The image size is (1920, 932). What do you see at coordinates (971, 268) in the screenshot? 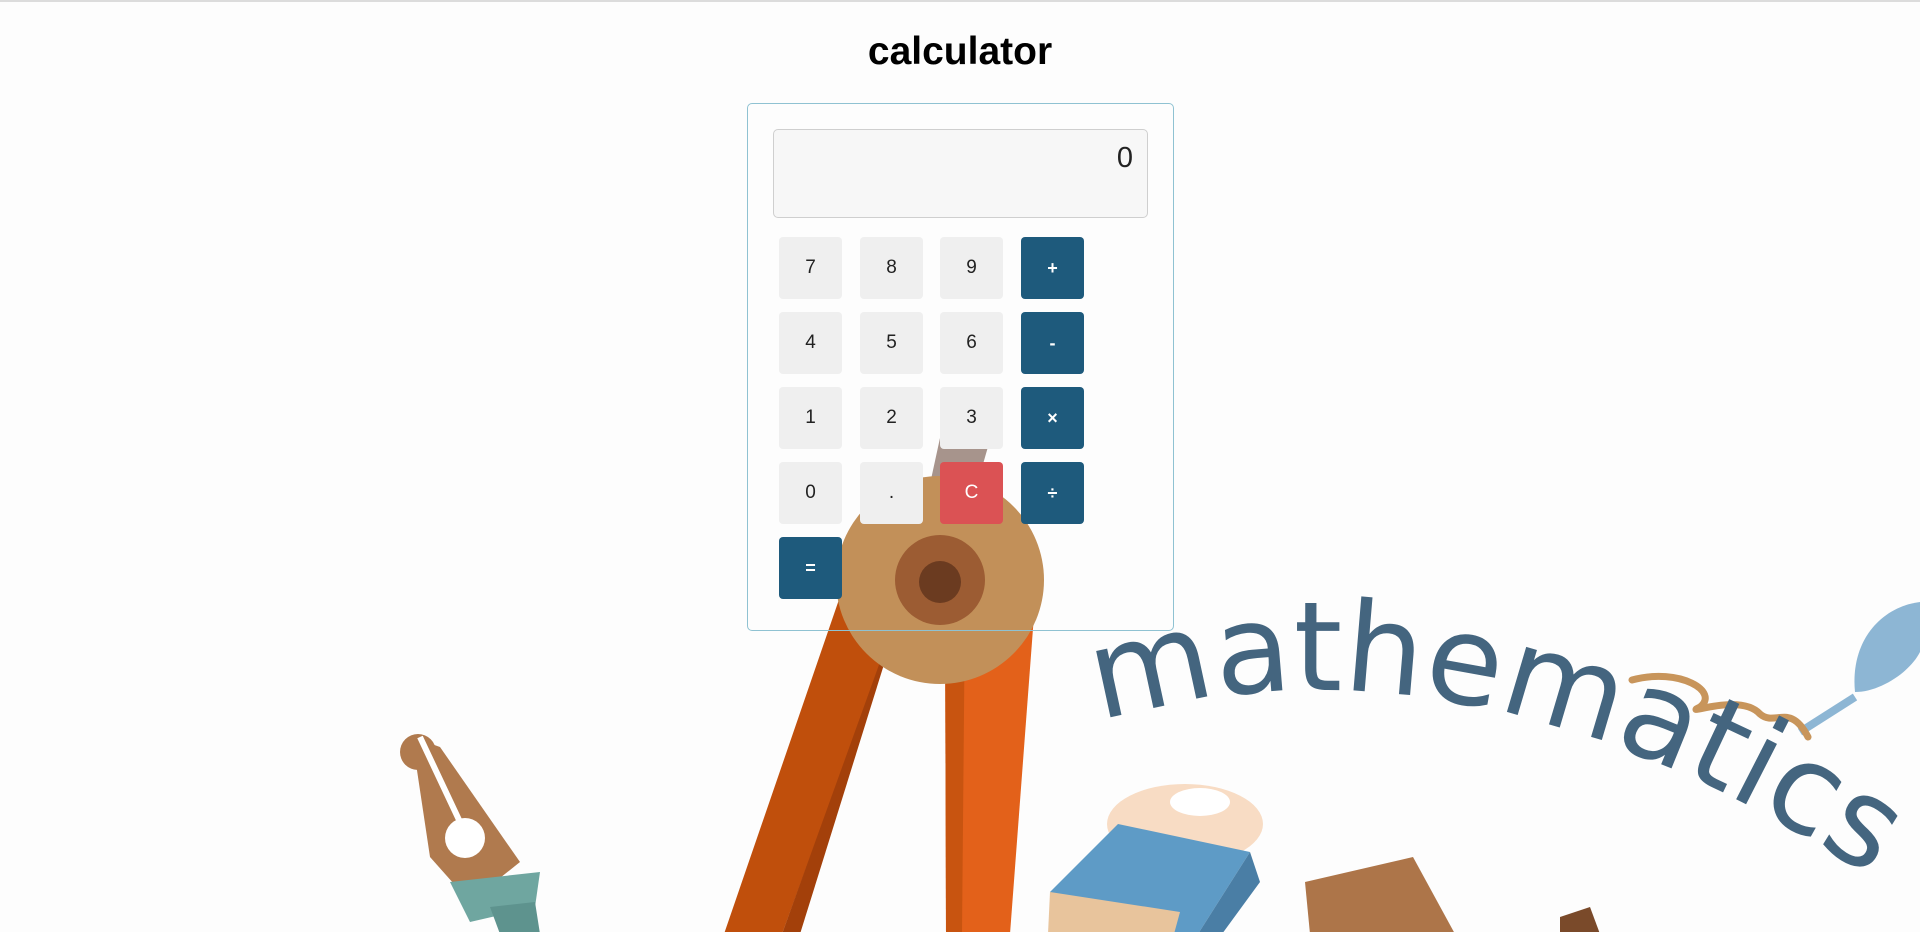
I see `digit-9-button: 9` at bounding box center [971, 268].